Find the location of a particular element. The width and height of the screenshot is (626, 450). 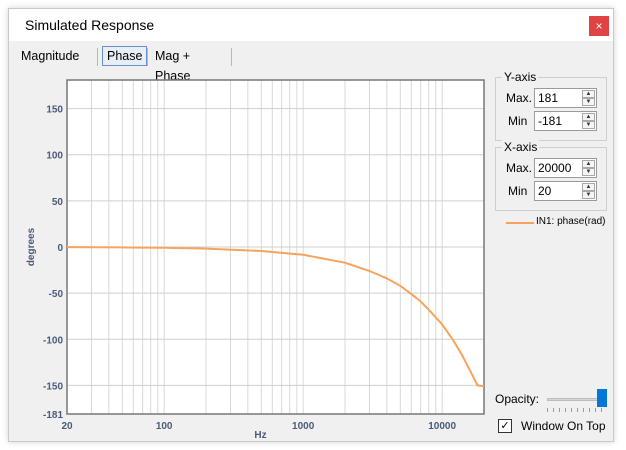

y-tick-label: -100 is located at coordinates (53, 340).